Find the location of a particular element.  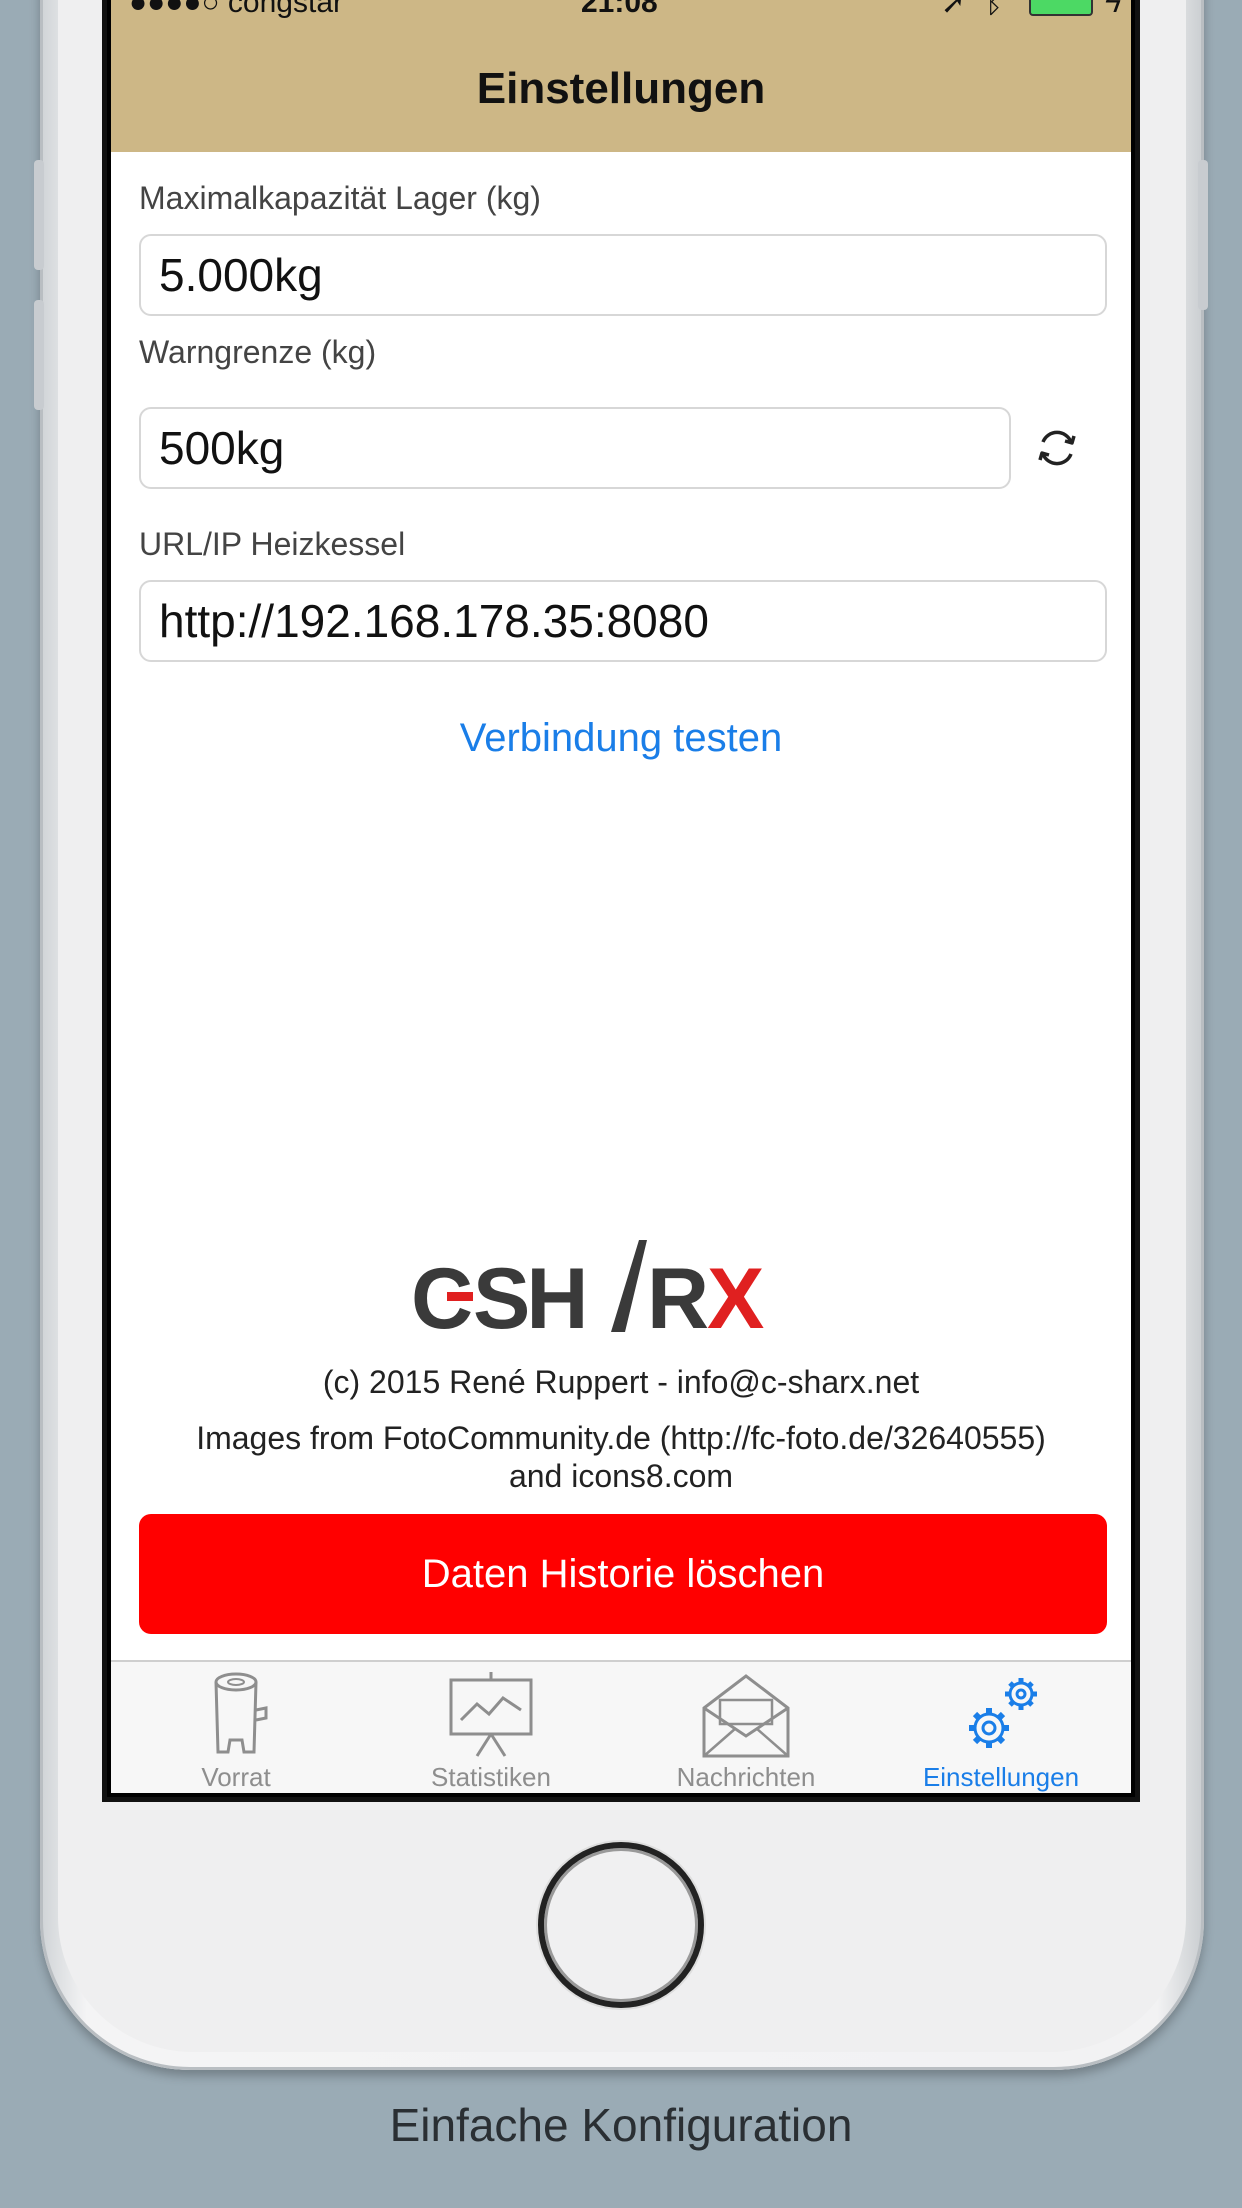

tab-vorrat: Vorrat is located at coordinates (236, 1727).